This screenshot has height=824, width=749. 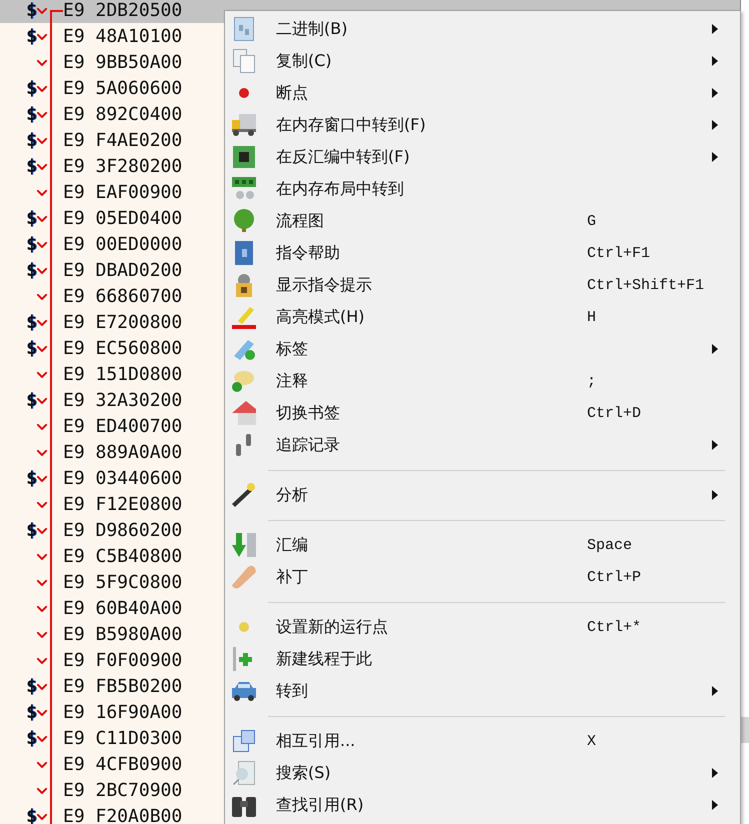 I want to click on byte-text: E9 4CFB0900, so click(x=122, y=764).